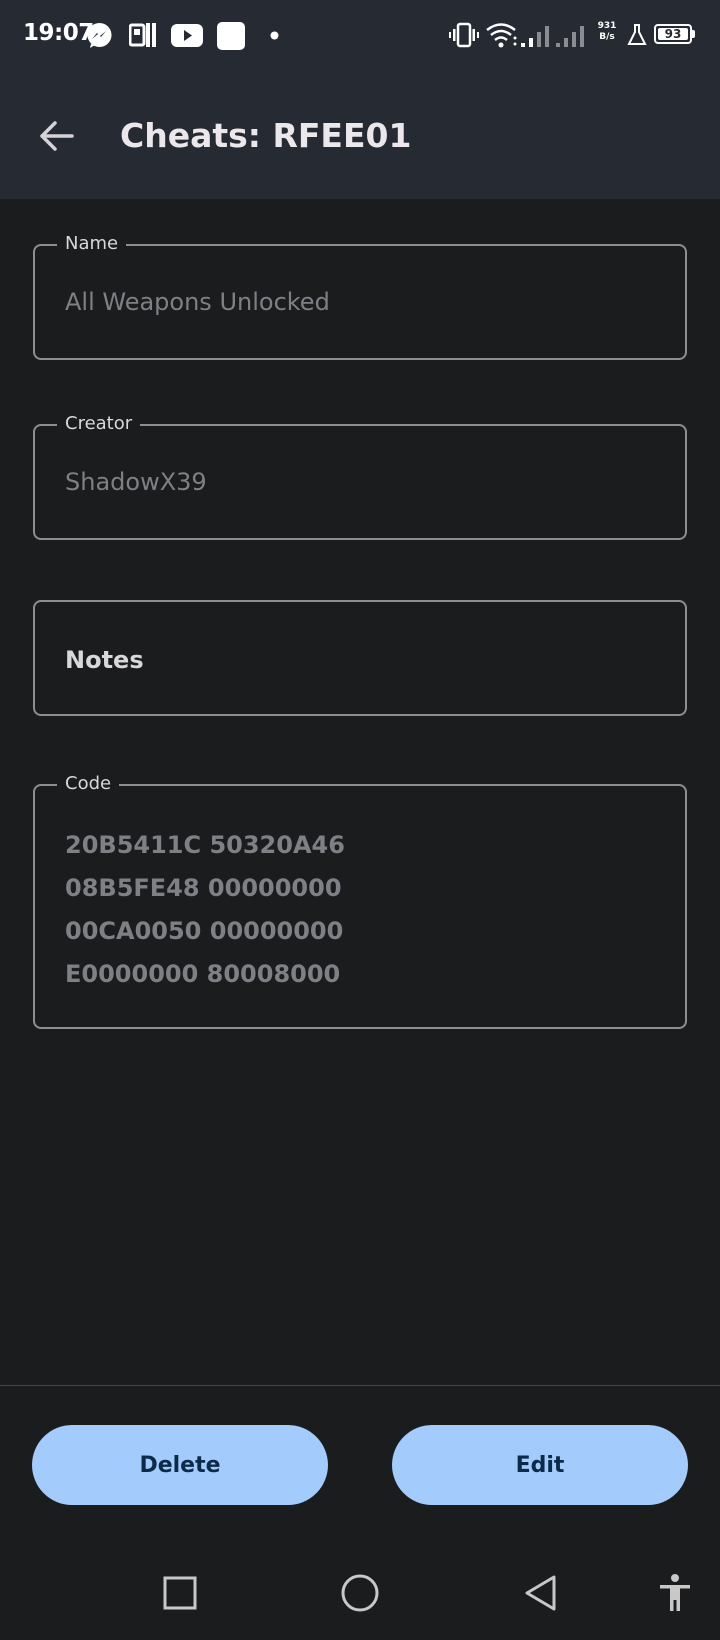 This screenshot has height=1640, width=720. Describe the element at coordinates (99, 424) in the screenshot. I see `creator-field-label: Creator` at that location.